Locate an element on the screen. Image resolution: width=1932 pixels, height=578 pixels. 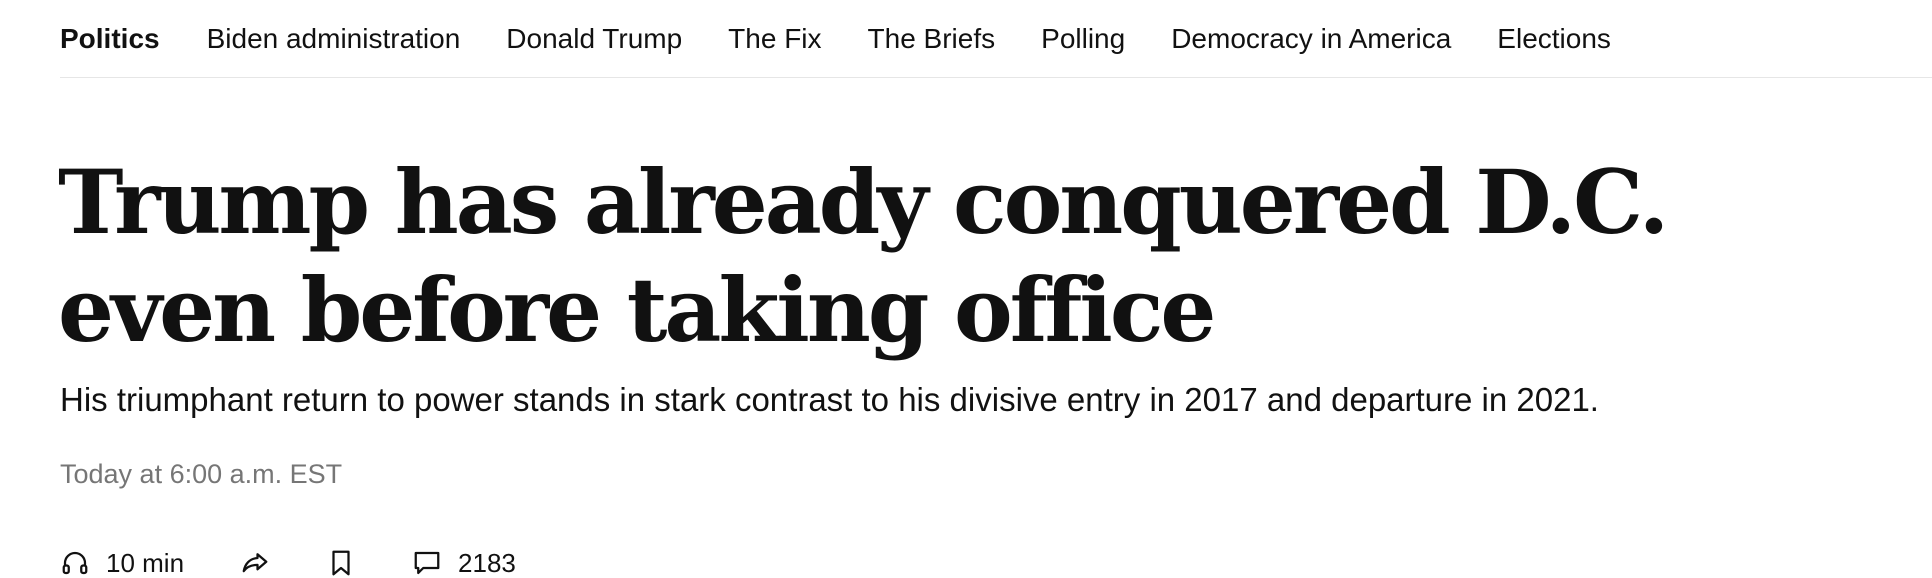
article-action-bar: 10 min 2183 is located at coordinates (316, 563).